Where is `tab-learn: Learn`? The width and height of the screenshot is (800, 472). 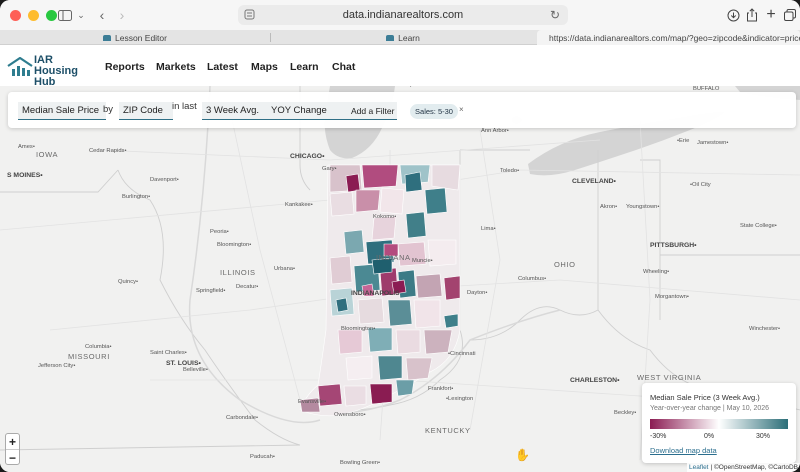 tab-learn: Learn is located at coordinates (403, 37).